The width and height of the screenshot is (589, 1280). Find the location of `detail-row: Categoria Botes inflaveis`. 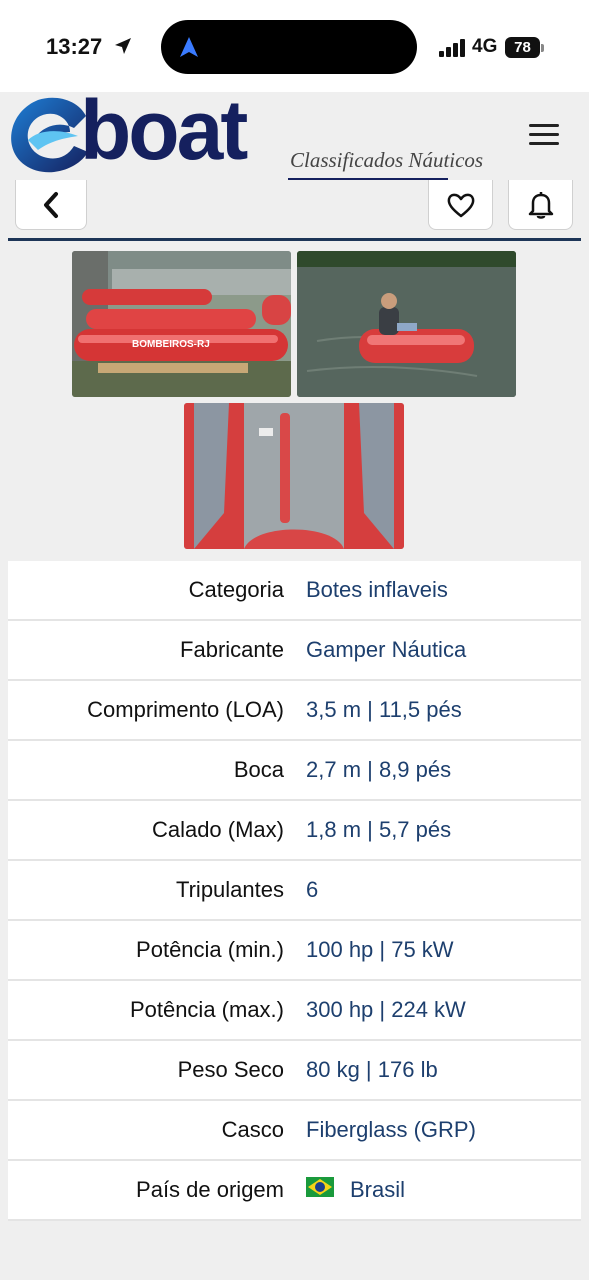

detail-row: Categoria Botes inflaveis is located at coordinates (294, 591).